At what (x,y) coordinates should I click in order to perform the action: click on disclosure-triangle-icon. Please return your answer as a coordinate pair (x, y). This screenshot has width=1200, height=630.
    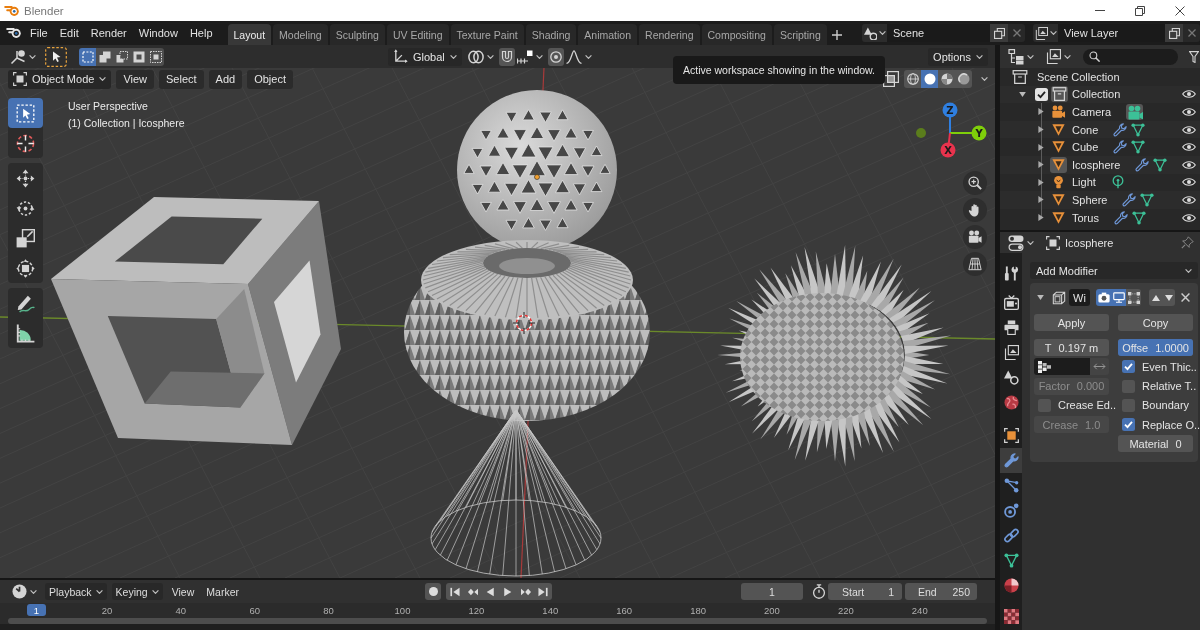
    Looking at the image, I should click on (1022, 94).